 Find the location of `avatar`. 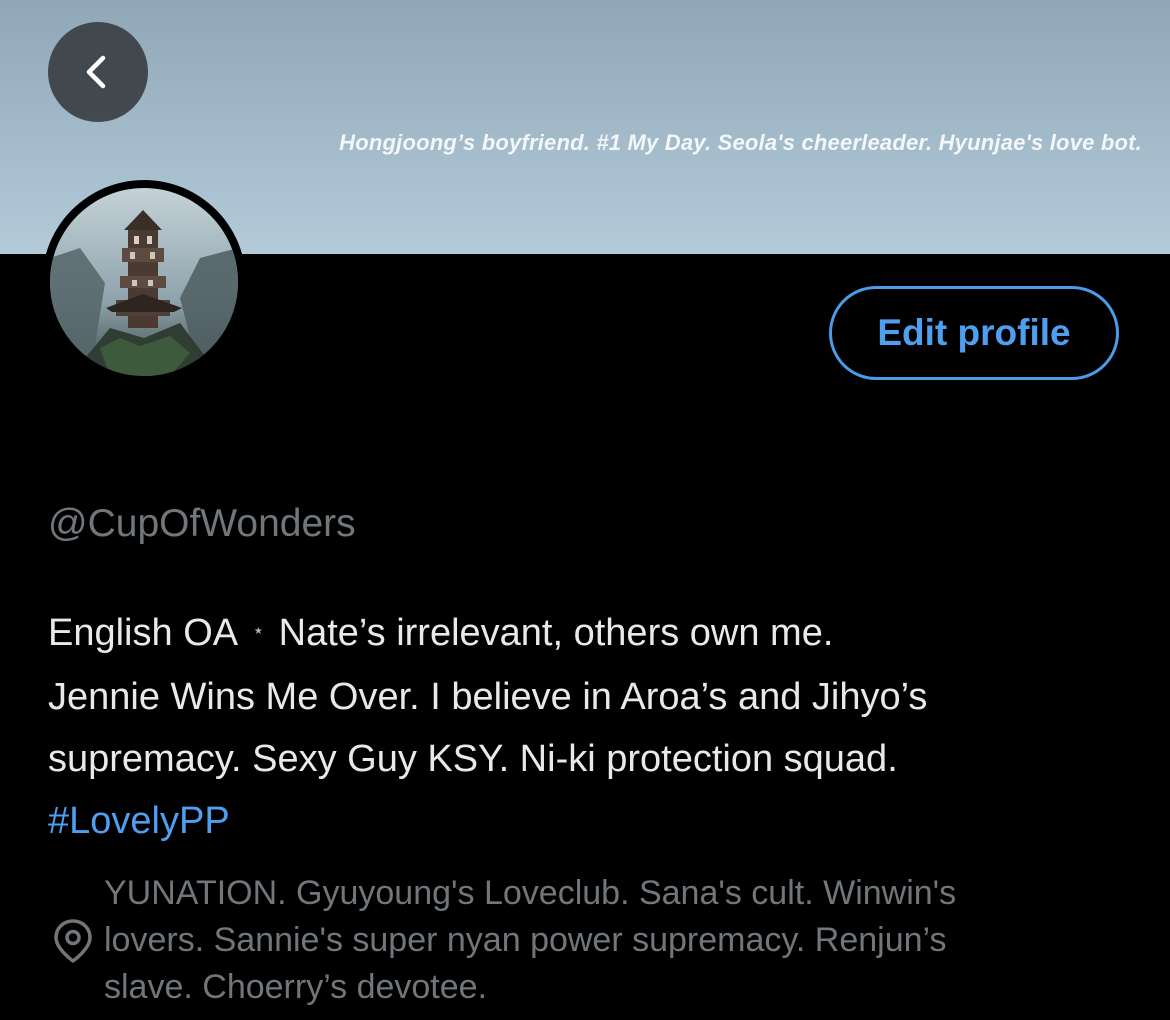

avatar is located at coordinates (144, 282).